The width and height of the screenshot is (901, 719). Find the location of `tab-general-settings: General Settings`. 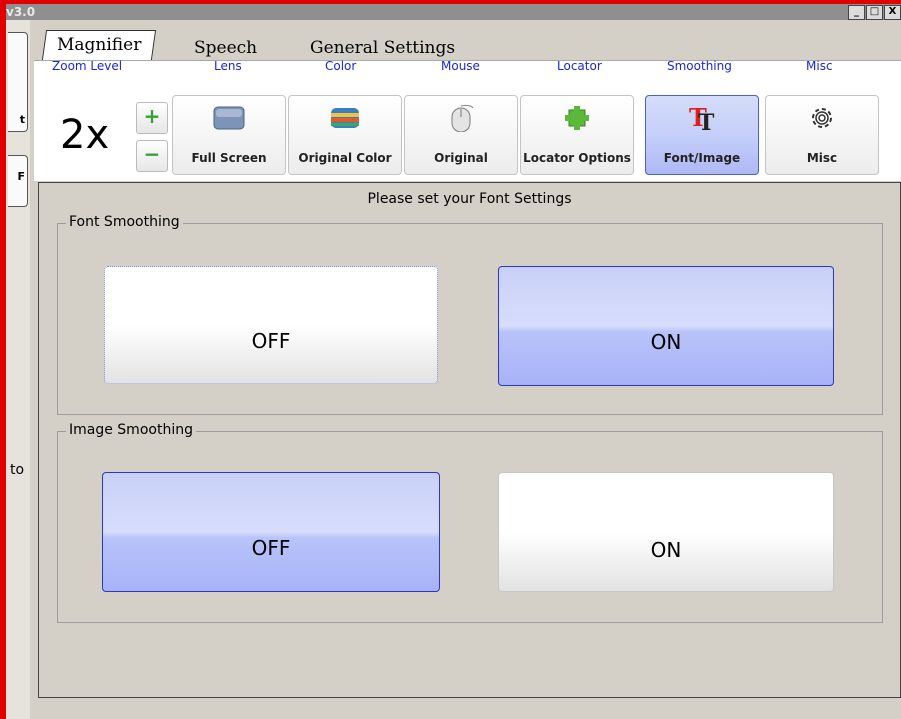

tab-general-settings: General Settings is located at coordinates (382, 48).